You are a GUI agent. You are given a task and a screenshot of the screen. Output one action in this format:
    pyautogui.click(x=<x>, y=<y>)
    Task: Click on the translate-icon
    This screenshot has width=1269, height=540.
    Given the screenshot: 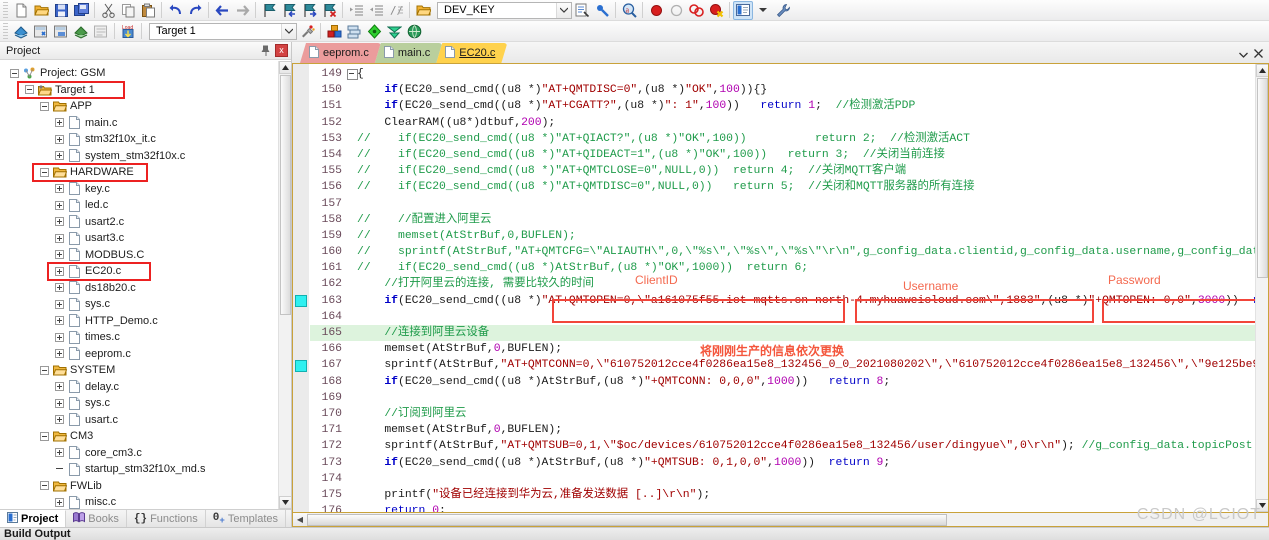 What is the action you would take?
    pyautogui.click(x=21, y=31)
    